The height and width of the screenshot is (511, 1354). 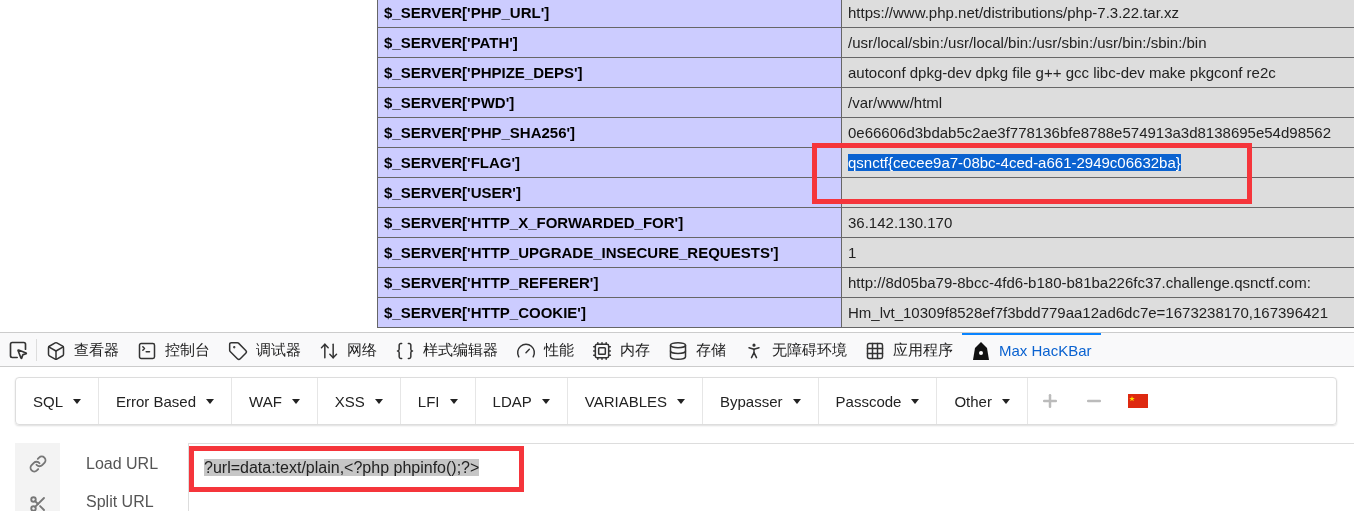 What do you see at coordinates (609, 282) in the screenshot?
I see `table-cell: $_SERVER['HTTP_REFERER']` at bounding box center [609, 282].